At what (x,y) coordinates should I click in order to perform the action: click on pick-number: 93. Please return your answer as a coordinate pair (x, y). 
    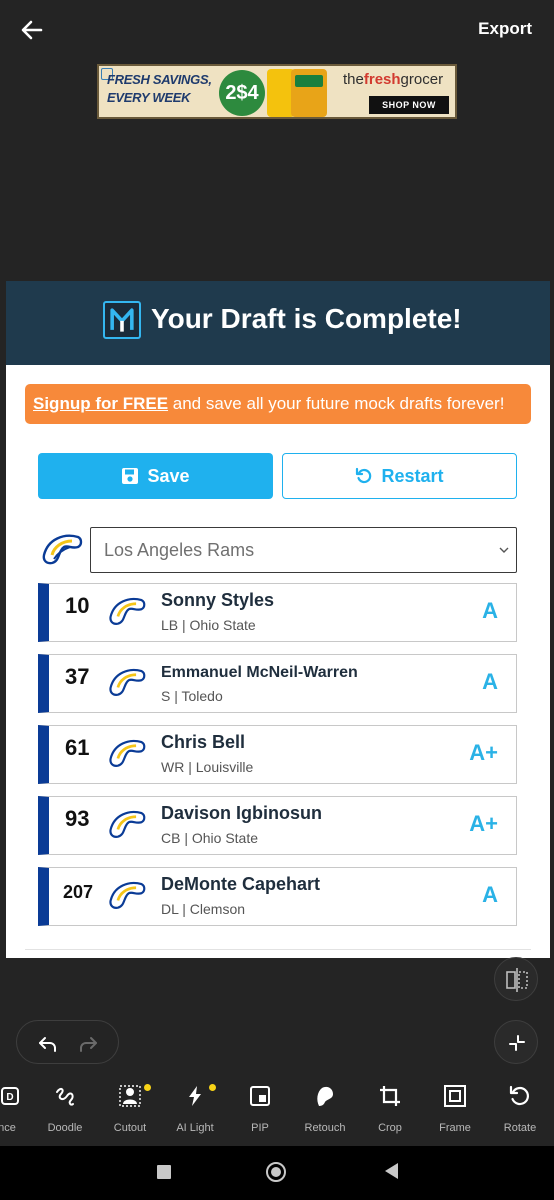
    Looking at the image, I should click on (77, 818).